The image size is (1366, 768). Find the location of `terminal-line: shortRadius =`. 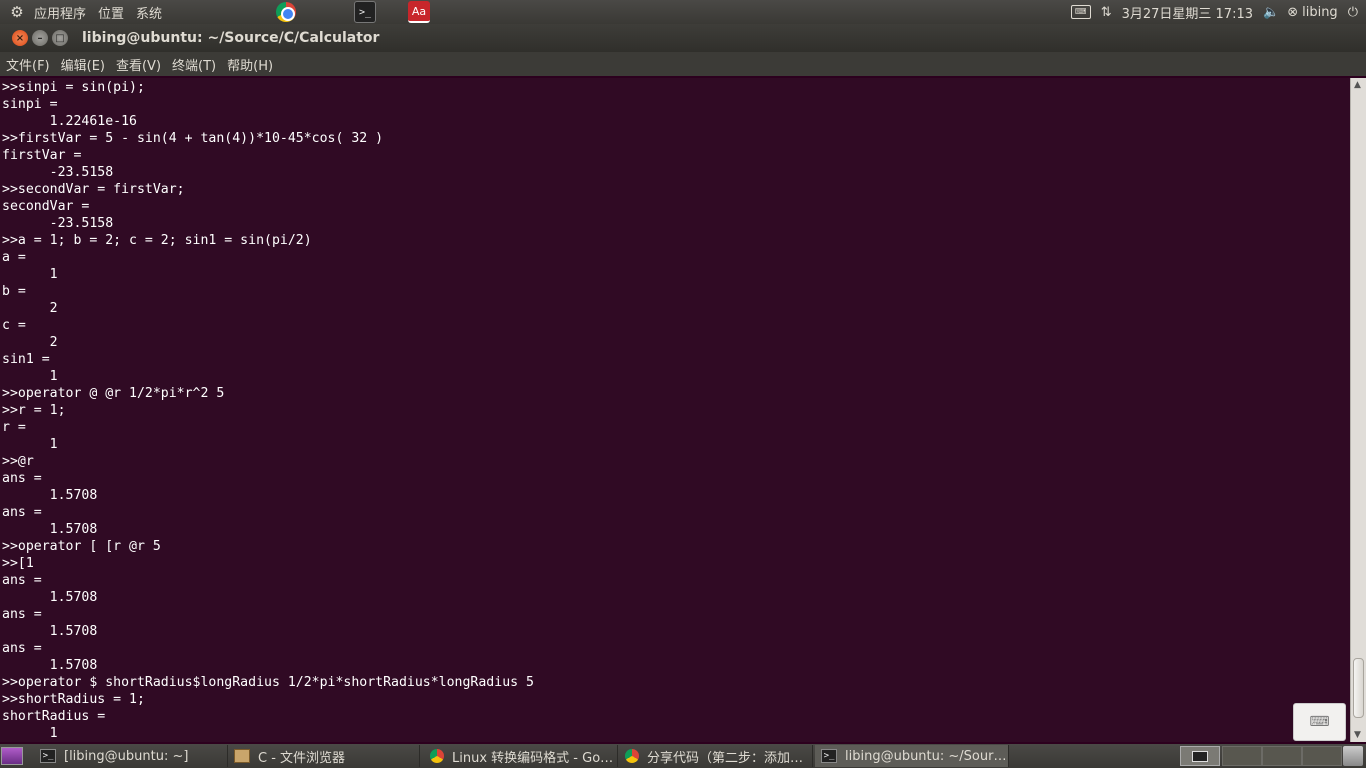

terminal-line: shortRadius = is located at coordinates (54, 716).